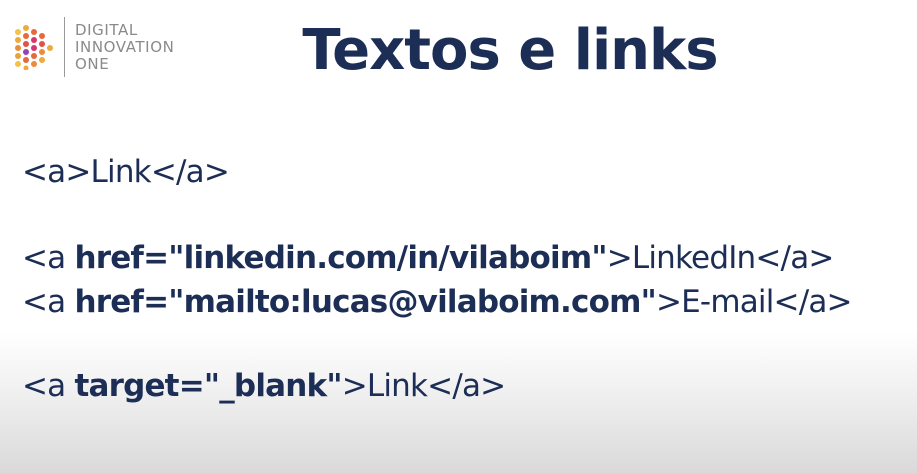 Image resolution: width=917 pixels, height=474 pixels. What do you see at coordinates (106, 29) in the screenshot?
I see `logo-line-1: DIGITAL` at bounding box center [106, 29].